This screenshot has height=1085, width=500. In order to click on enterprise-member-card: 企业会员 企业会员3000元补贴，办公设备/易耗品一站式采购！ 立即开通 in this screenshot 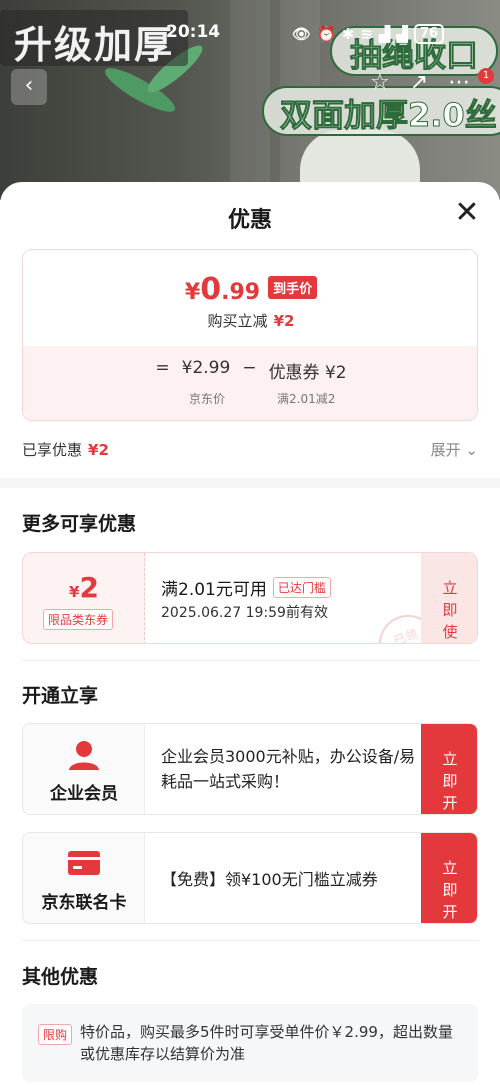, I will do `click(250, 769)`.